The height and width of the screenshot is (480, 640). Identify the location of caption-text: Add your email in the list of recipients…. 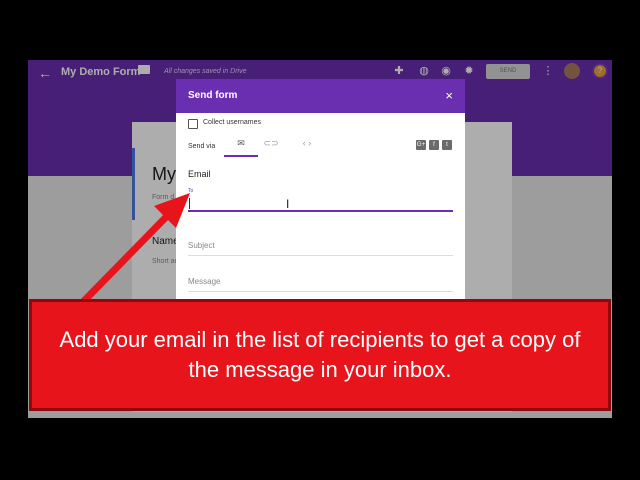
(320, 354).